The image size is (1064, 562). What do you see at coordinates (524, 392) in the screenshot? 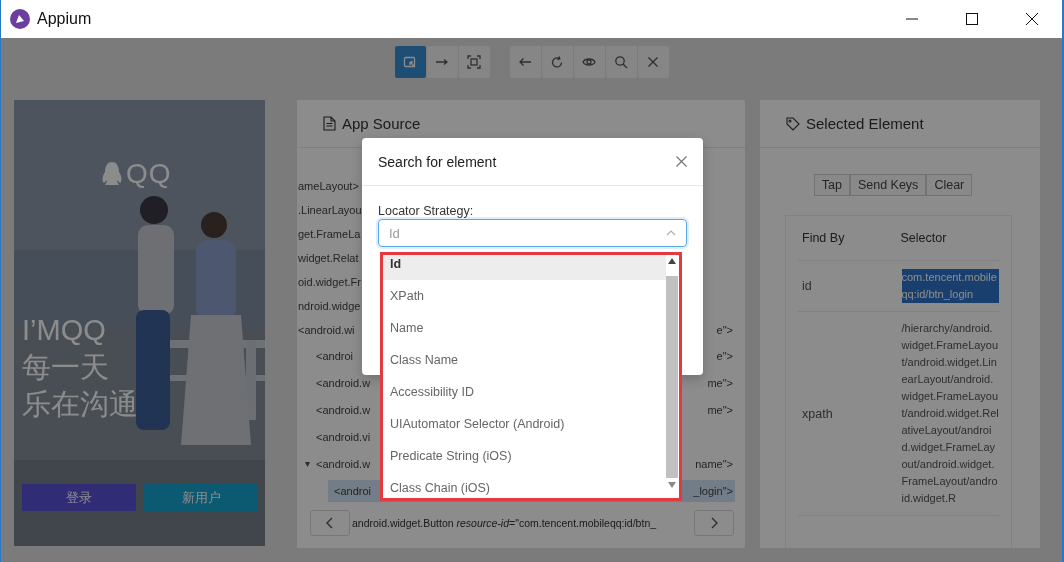
I see `dropdown-option: Accessibility ID` at bounding box center [524, 392].